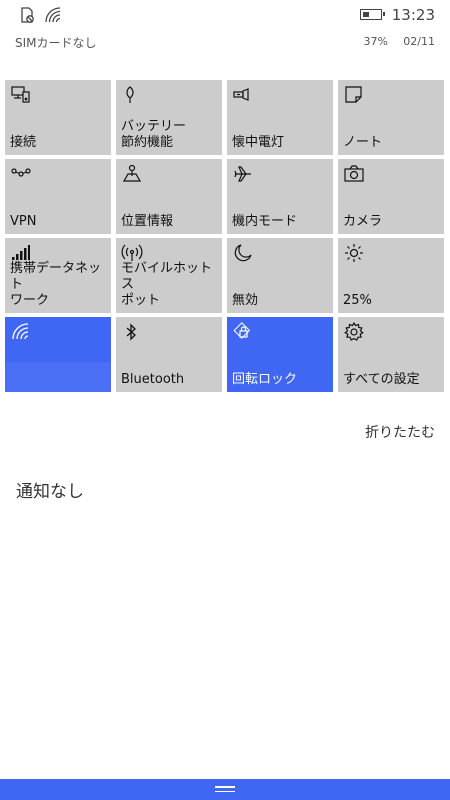 This screenshot has width=450, height=800. I want to click on tile-label: ノート, so click(363, 142).